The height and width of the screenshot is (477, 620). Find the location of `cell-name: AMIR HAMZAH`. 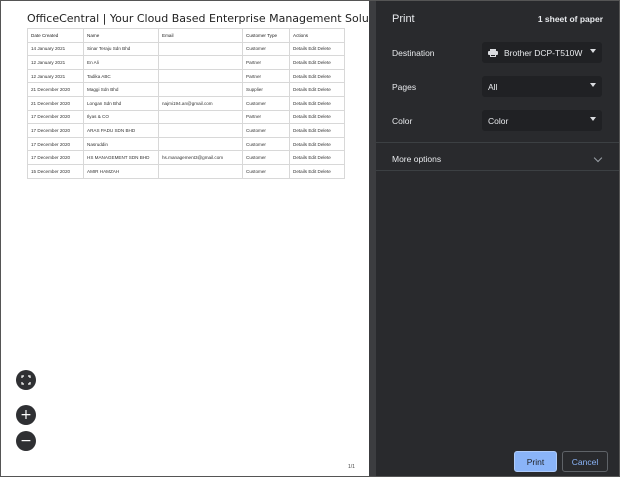

cell-name: AMIR HAMZAH is located at coordinates (121, 171).